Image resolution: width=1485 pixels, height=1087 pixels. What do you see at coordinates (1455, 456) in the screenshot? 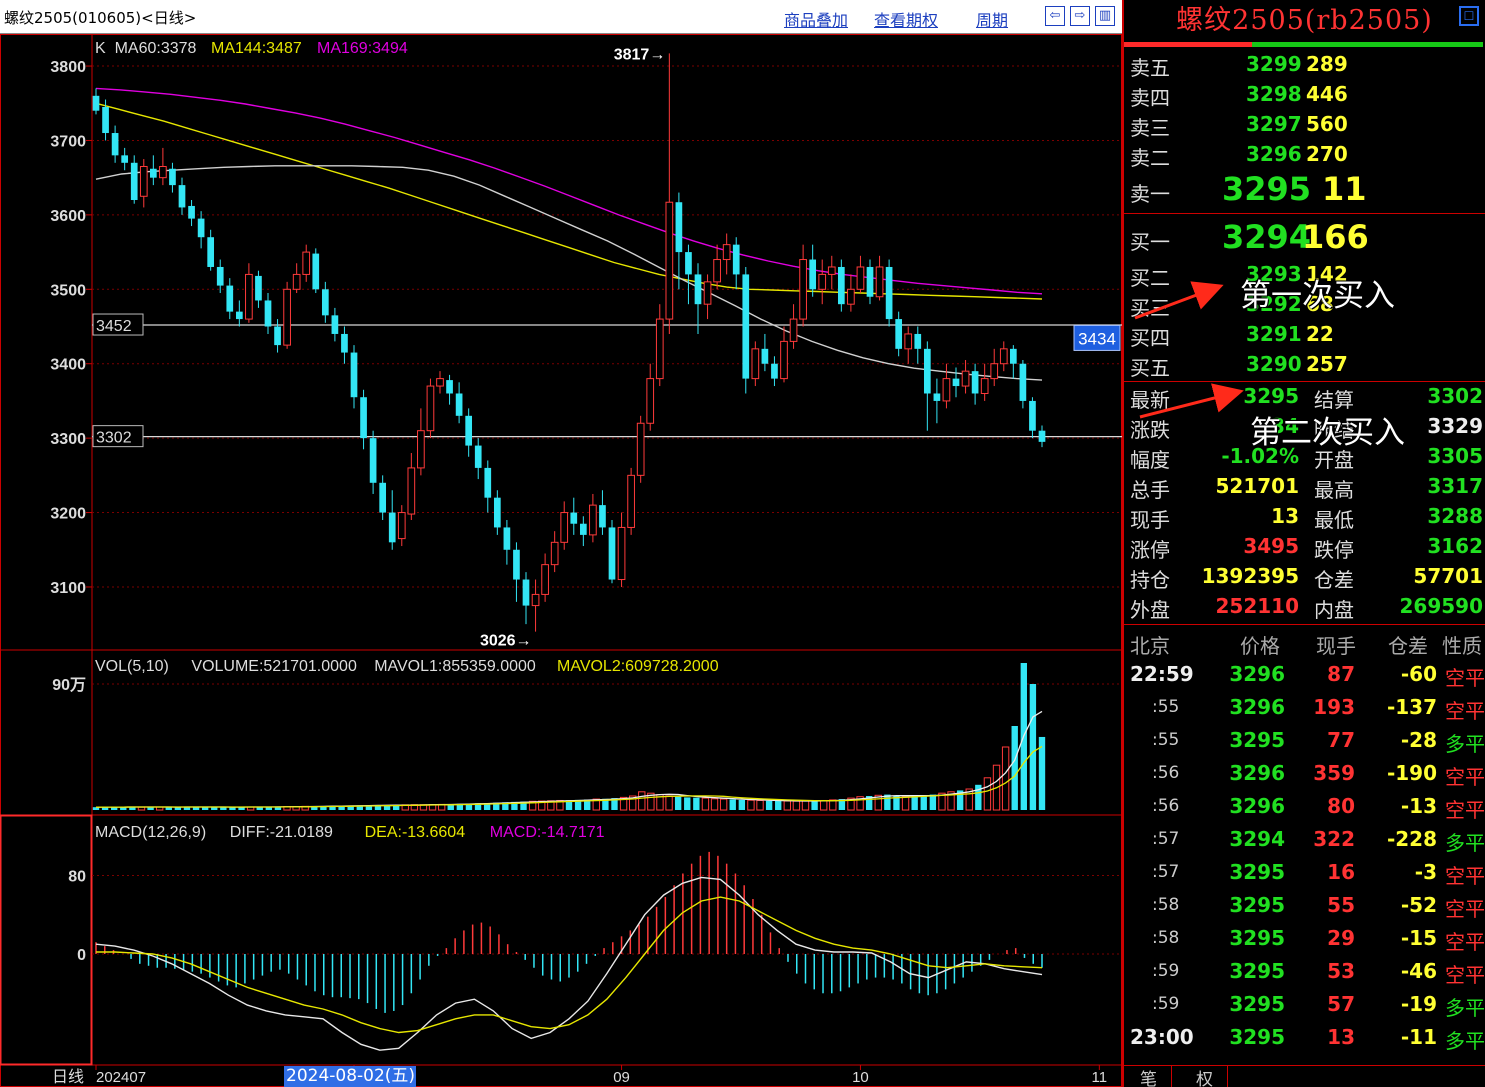
I see `stat-value: 3305` at bounding box center [1455, 456].